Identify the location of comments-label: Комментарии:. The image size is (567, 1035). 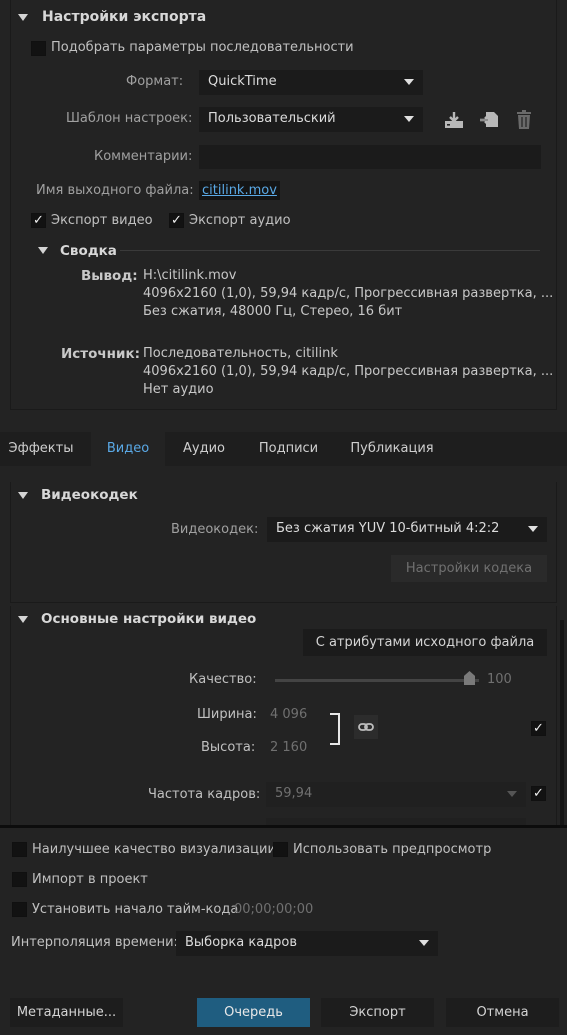
(143, 156).